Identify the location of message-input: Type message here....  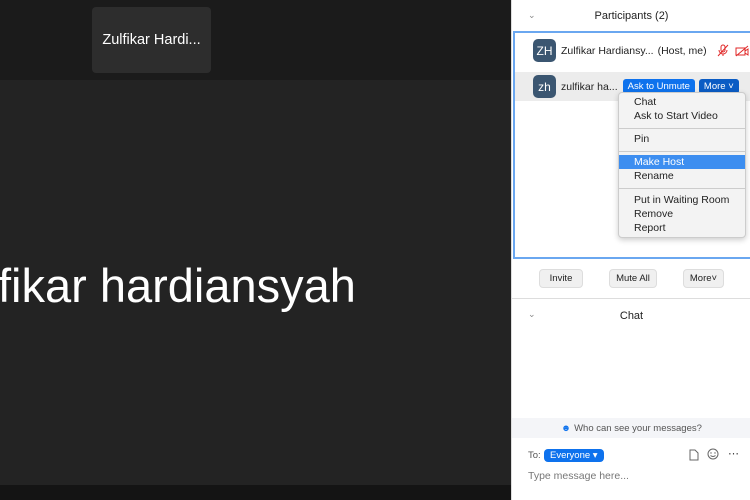
(633, 476).